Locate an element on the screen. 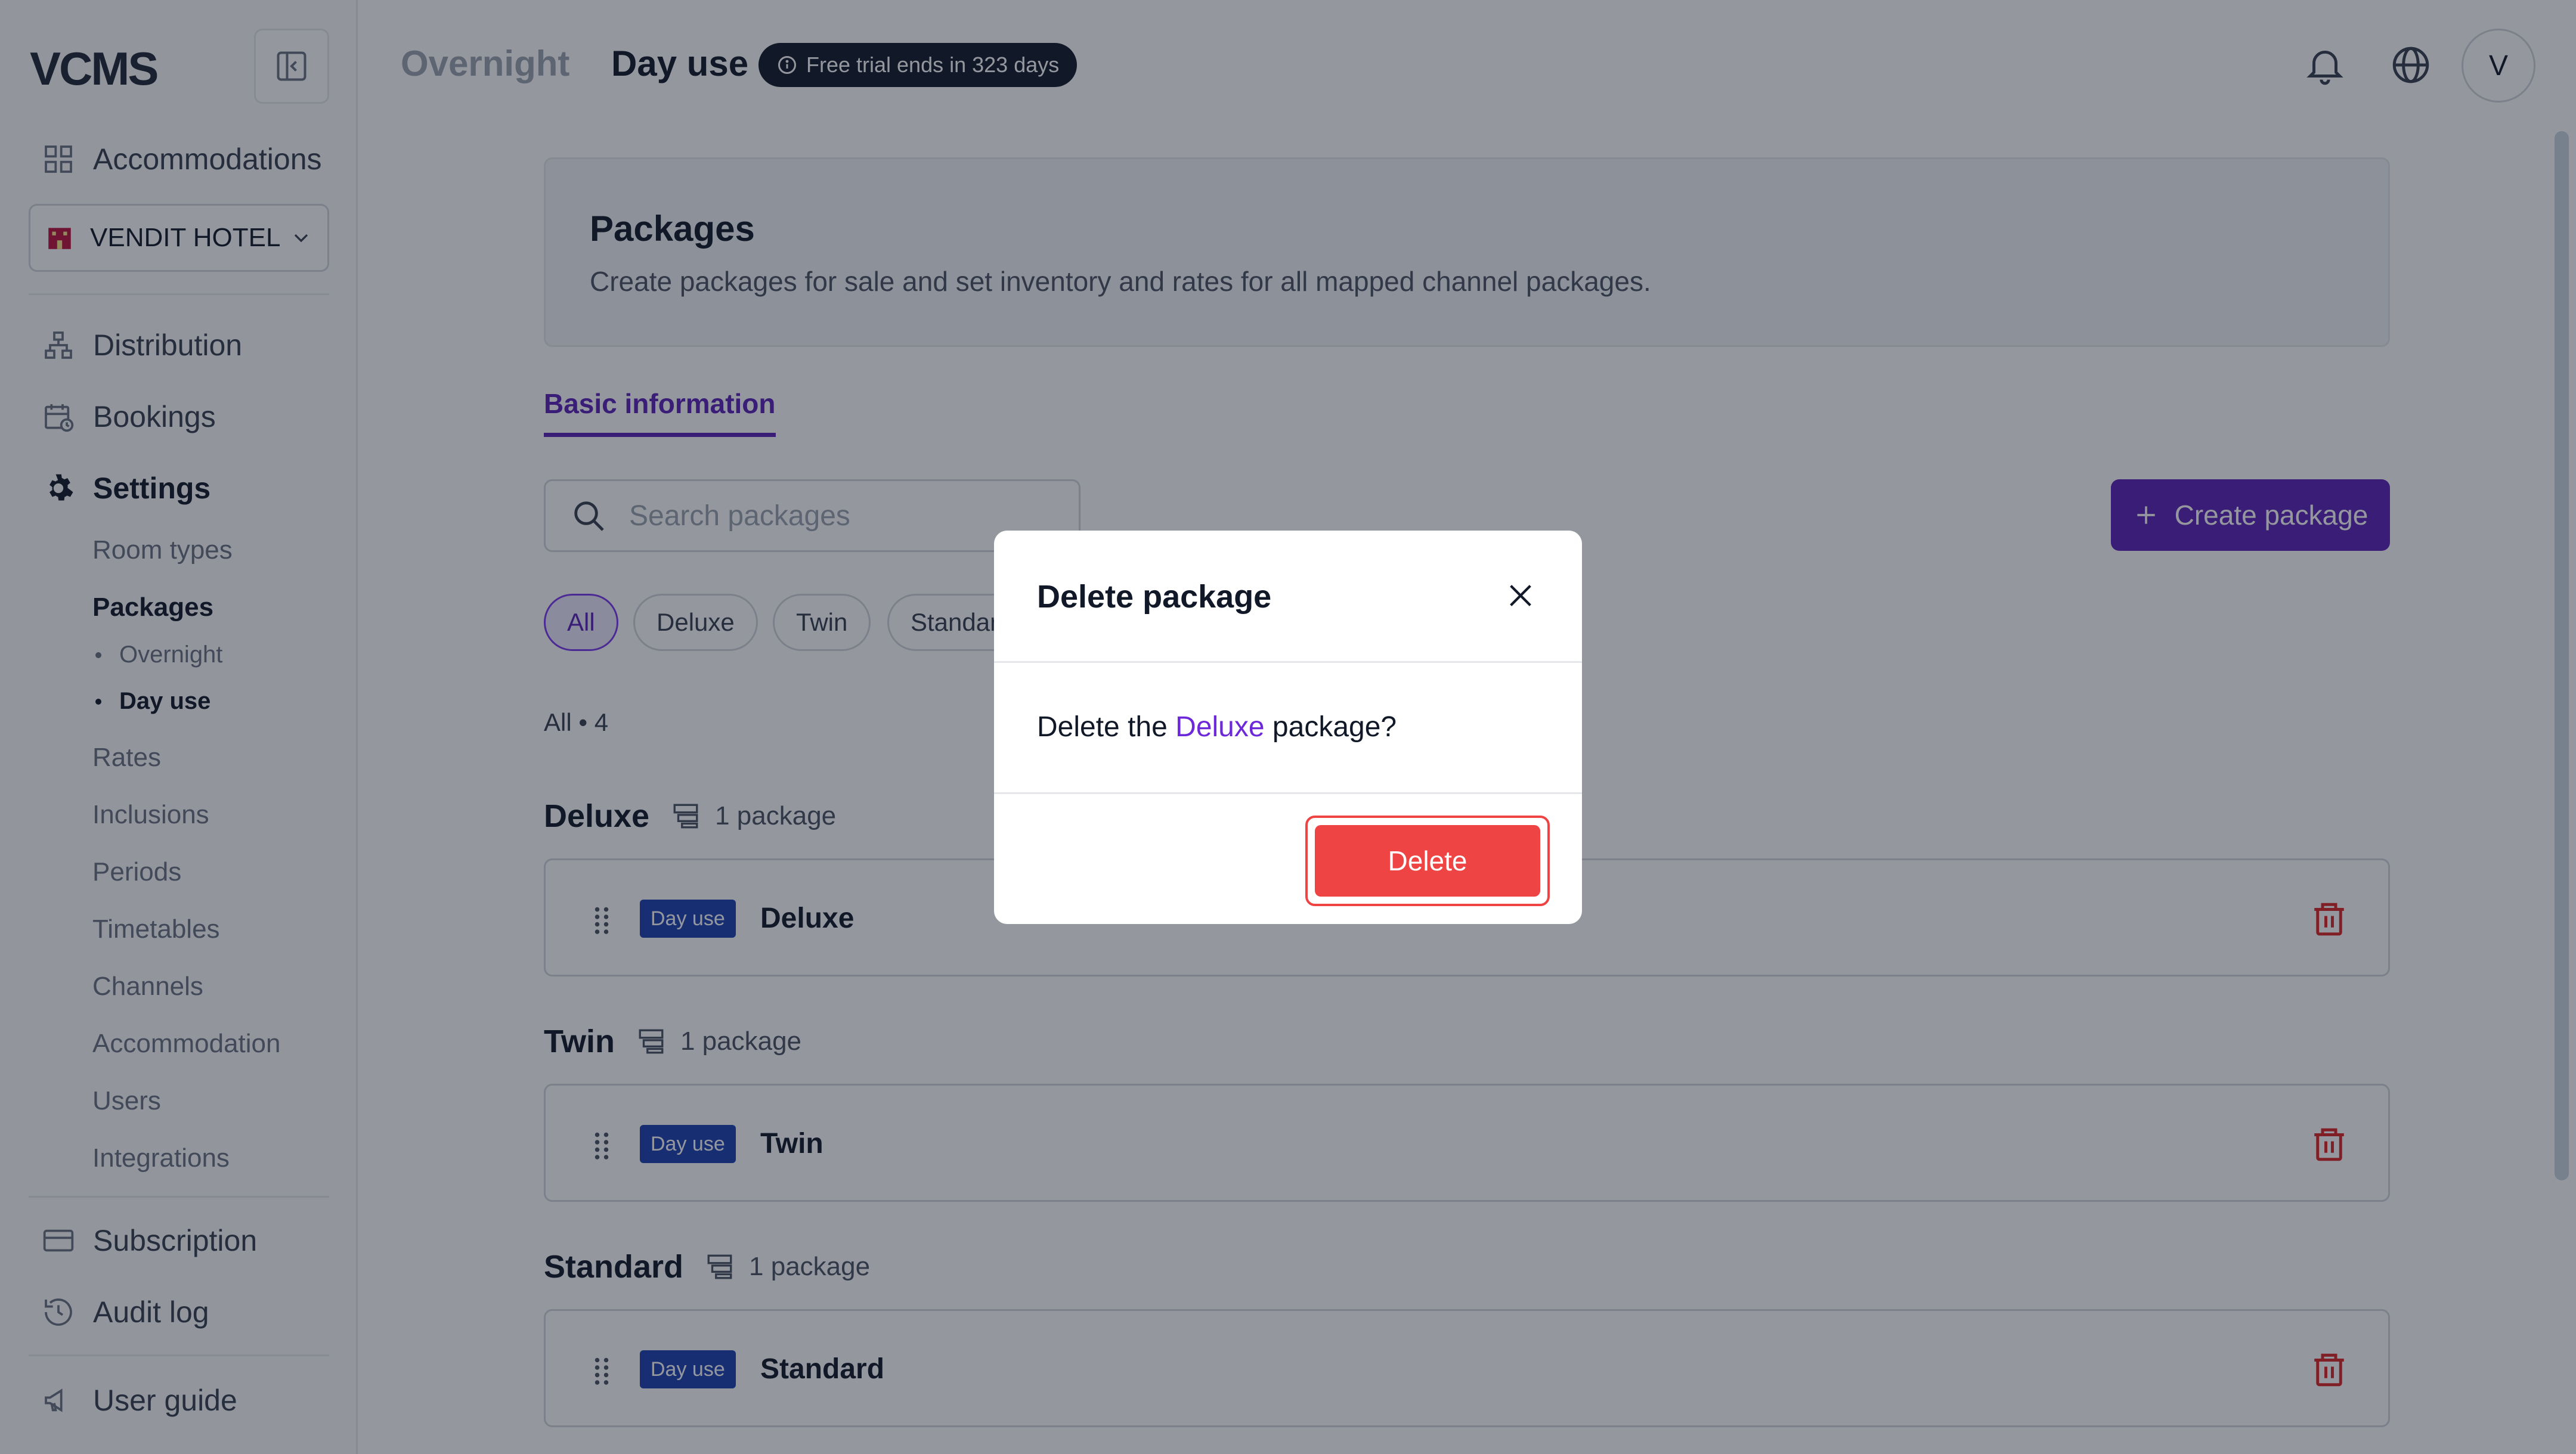  message-suffix: package? is located at coordinates (1334, 727).